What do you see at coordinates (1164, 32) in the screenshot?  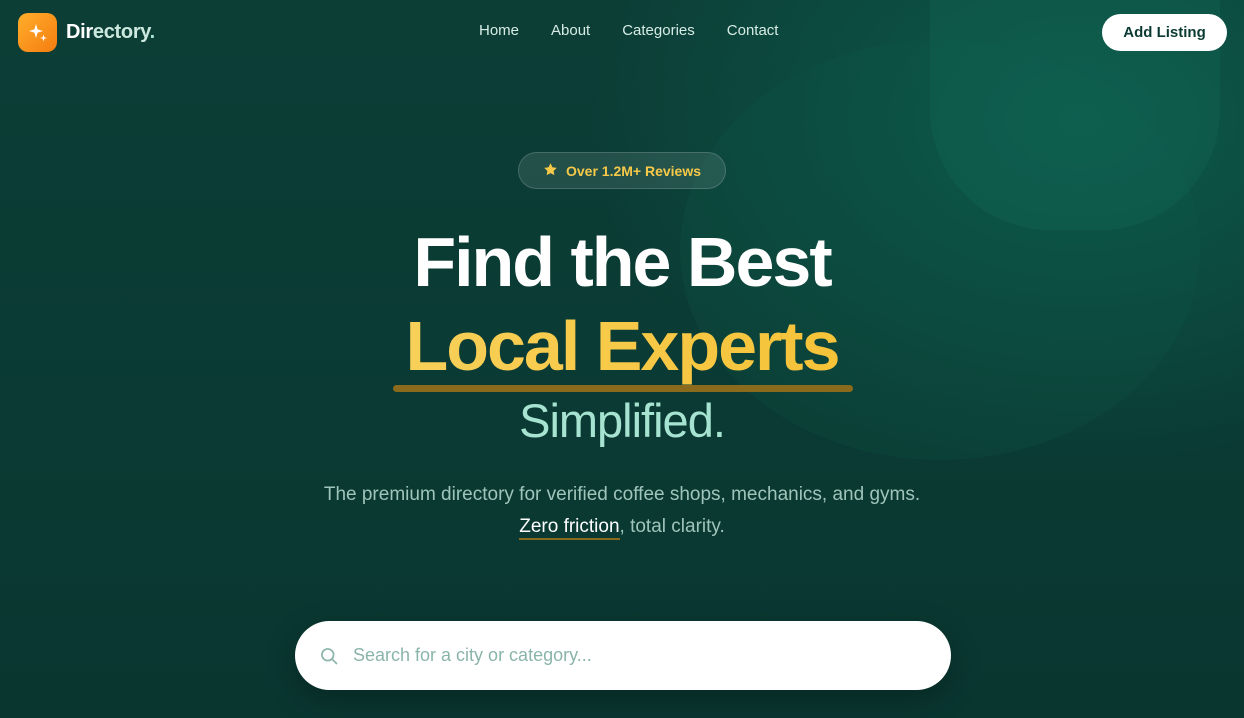 I see `add-listing-button: Add Listing` at bounding box center [1164, 32].